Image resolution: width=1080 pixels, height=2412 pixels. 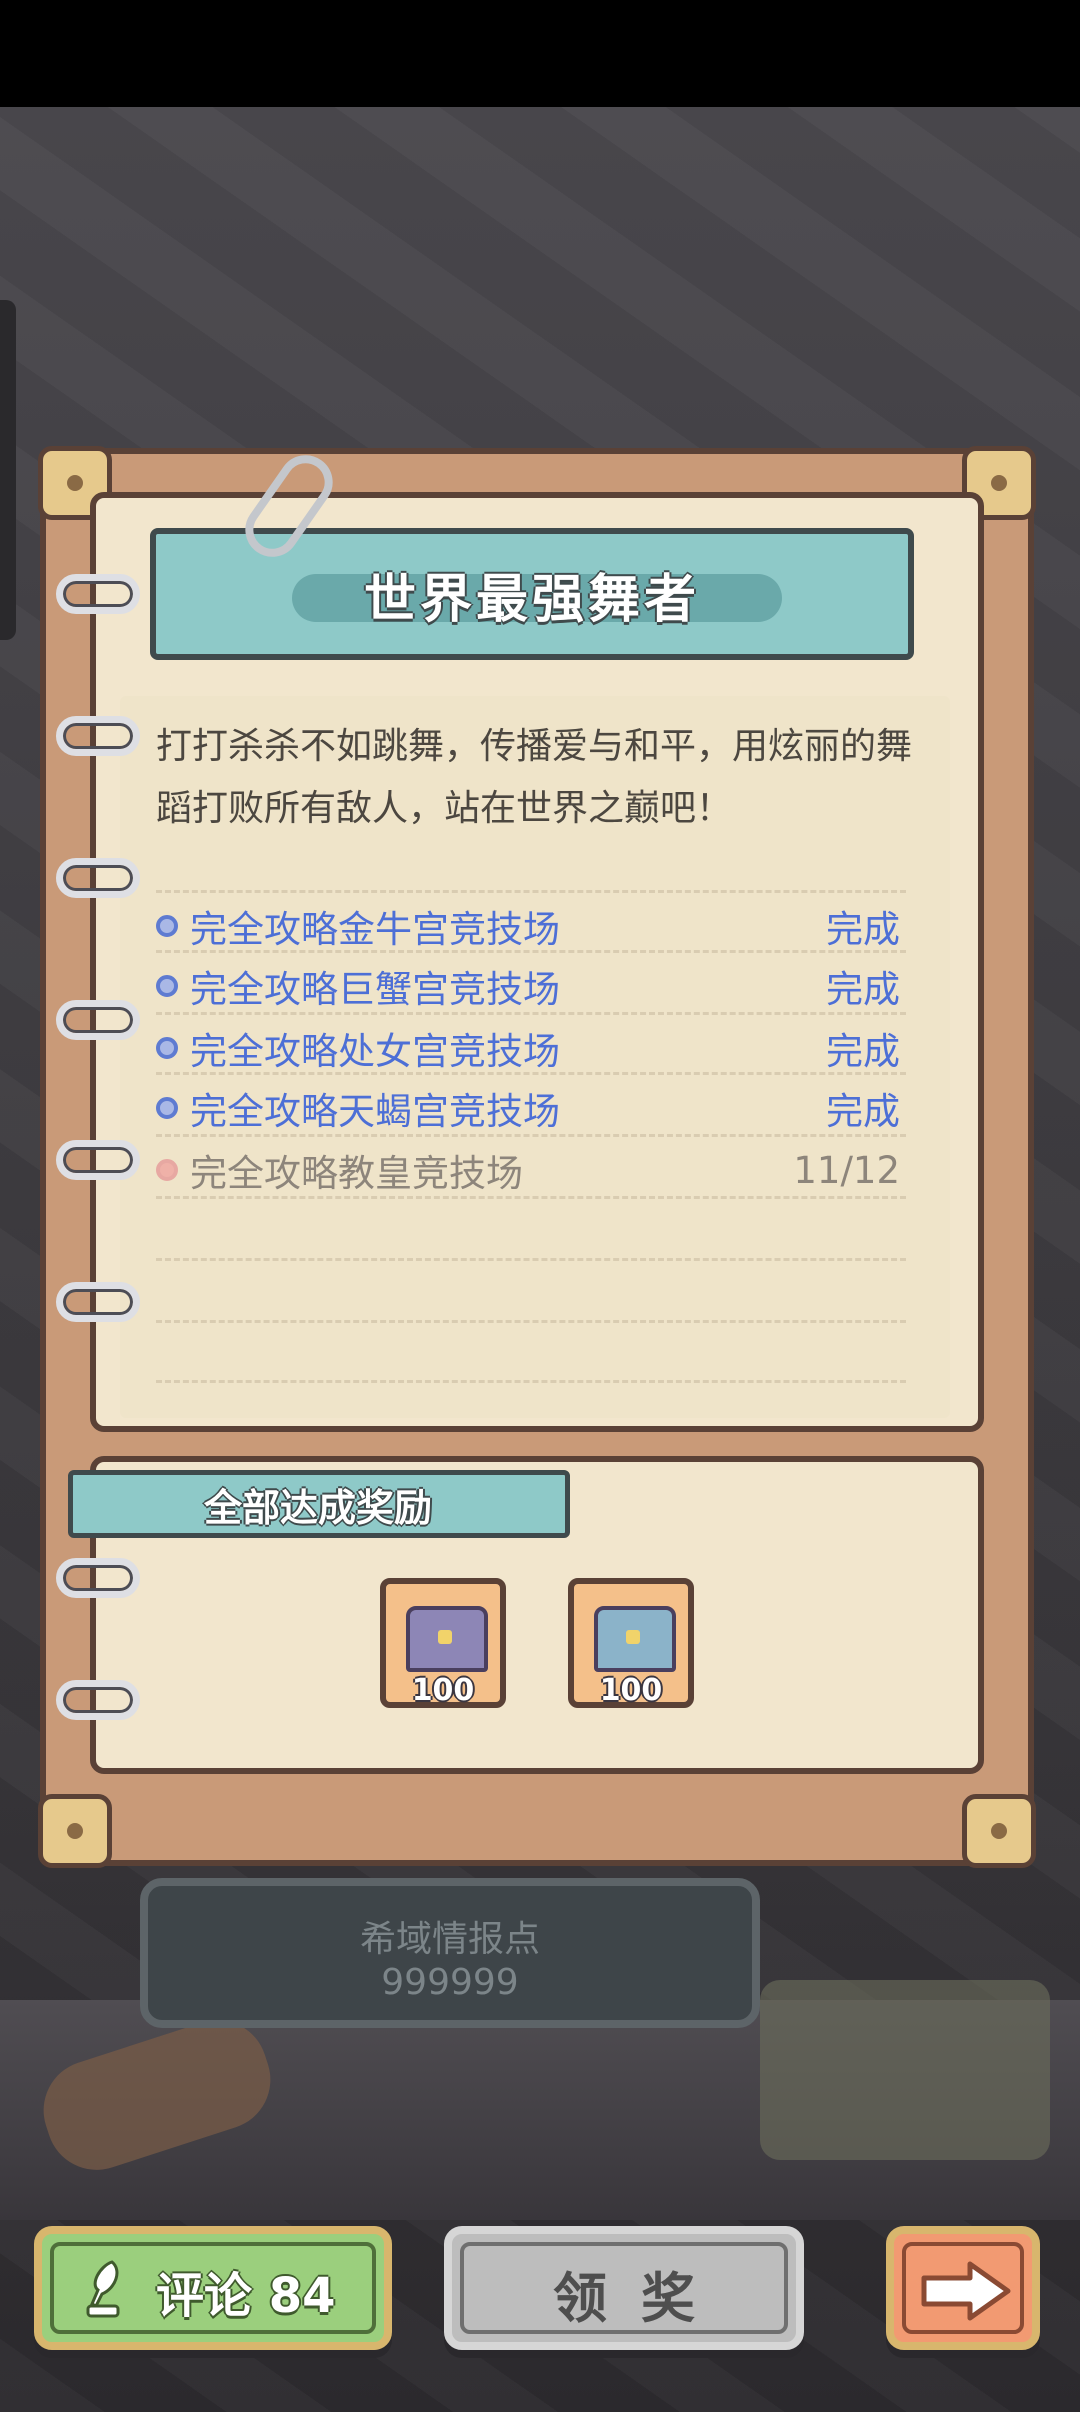 What do you see at coordinates (8, 470) in the screenshot?
I see `side-drawer-handle` at bounding box center [8, 470].